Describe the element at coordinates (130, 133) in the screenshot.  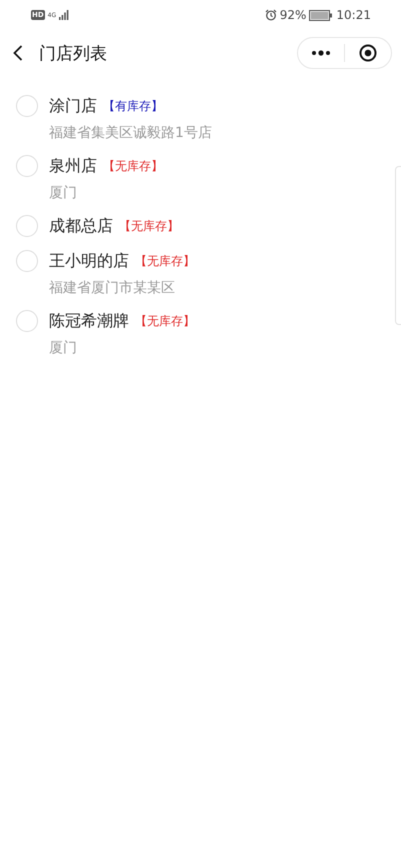
I see `store-address: 福建省集美区诚毅路1号店` at that location.